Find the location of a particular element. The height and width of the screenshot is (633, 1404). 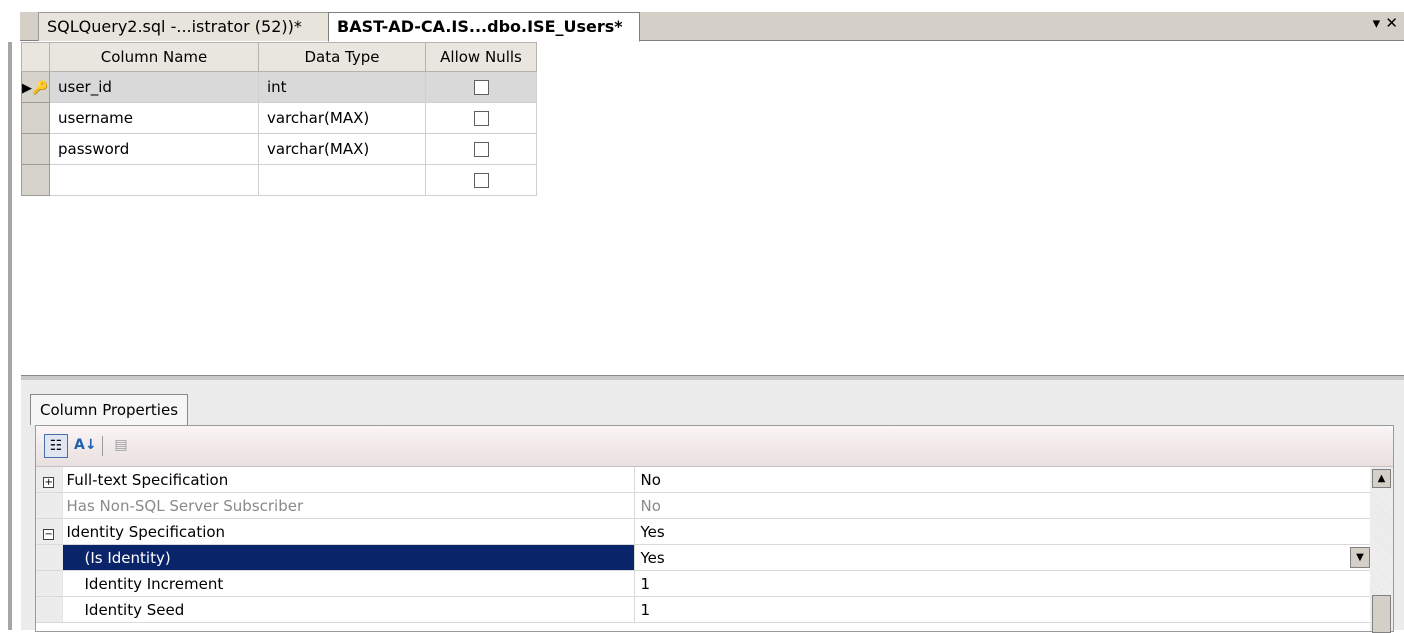

property-row: Identity Seed 1 is located at coordinates (703, 609).